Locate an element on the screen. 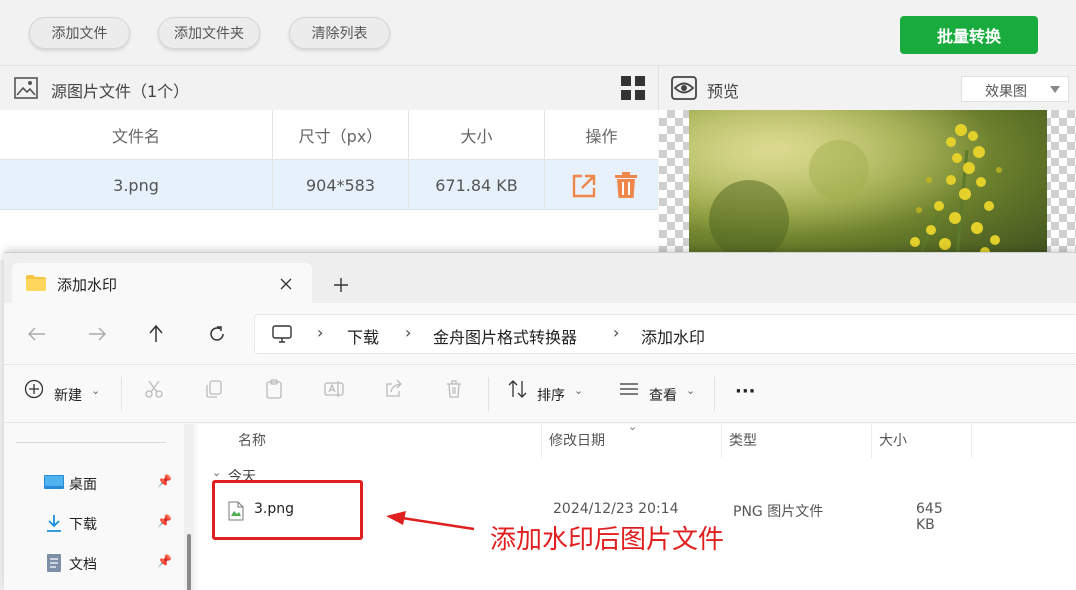 Image resolution: width=1076 pixels, height=590 pixels. source-files-title: 源图片文件（1个） is located at coordinates (120, 91).